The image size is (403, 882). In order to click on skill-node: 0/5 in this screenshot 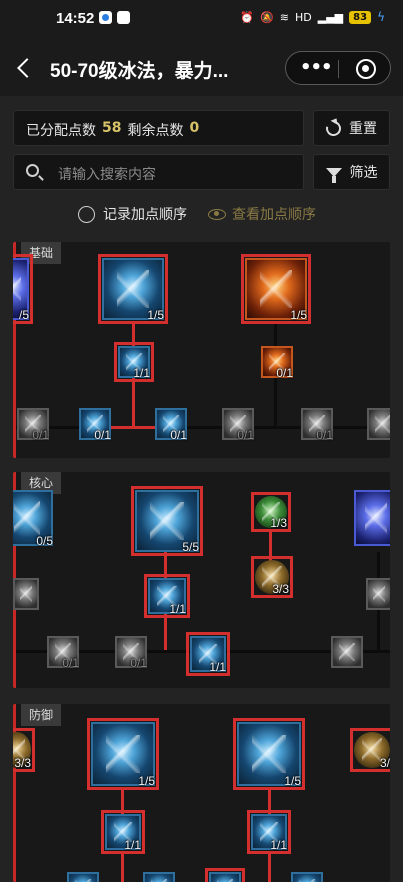, I will do `click(35, 518)`.